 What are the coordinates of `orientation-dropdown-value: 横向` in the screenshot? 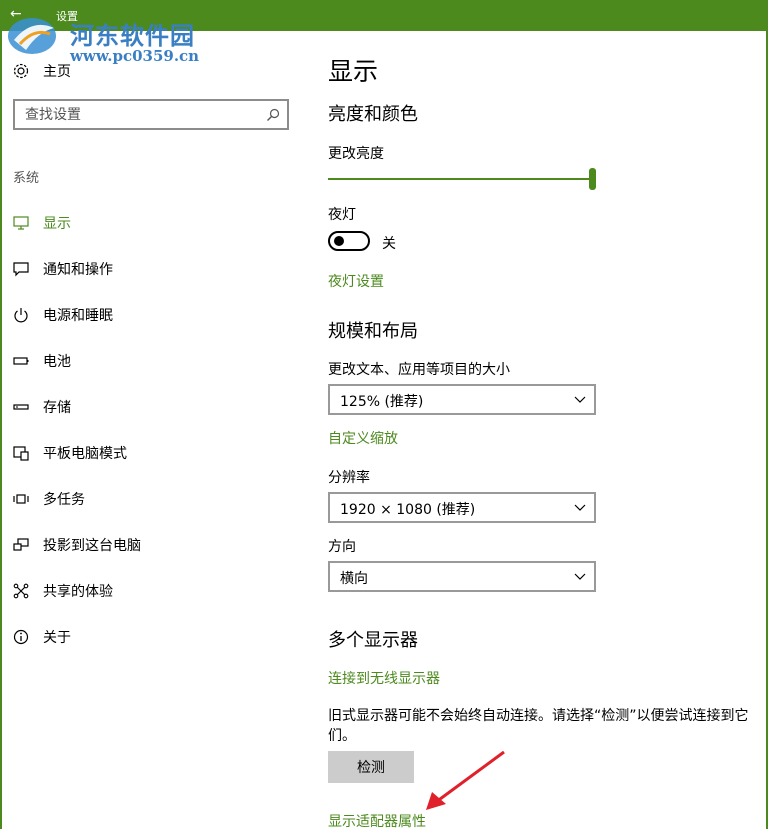 It's located at (354, 579).